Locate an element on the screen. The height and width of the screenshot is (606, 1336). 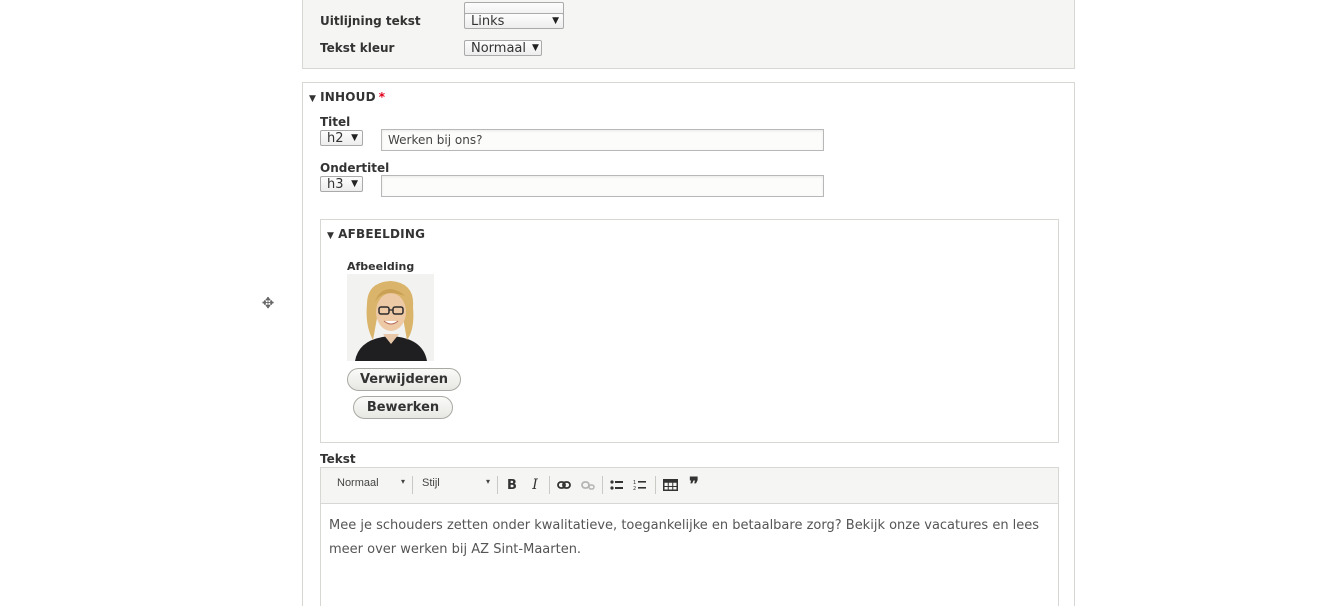
title-heading-value: h2 is located at coordinates (335, 138).